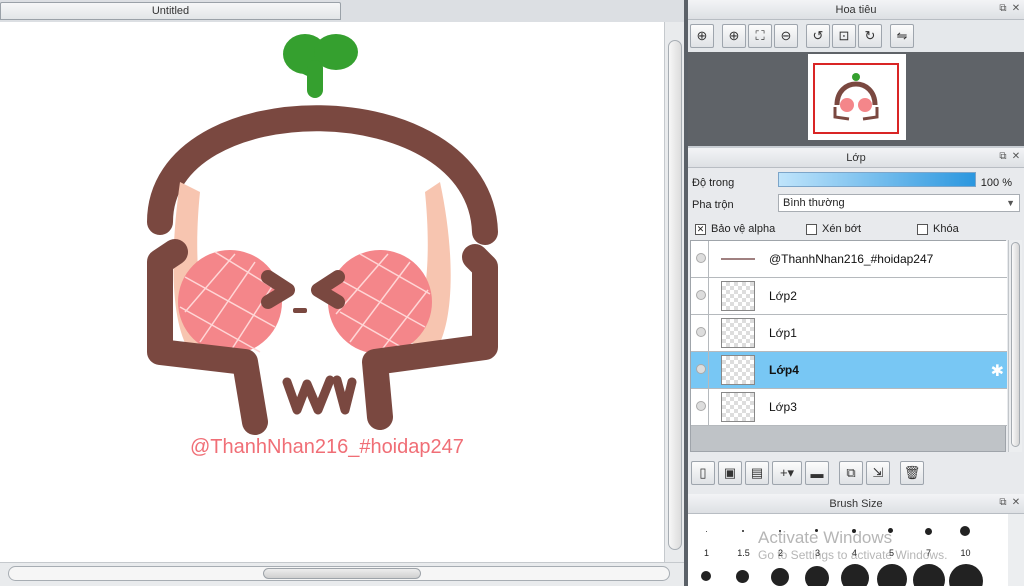  I want to click on opacity-slider, so click(877, 179).